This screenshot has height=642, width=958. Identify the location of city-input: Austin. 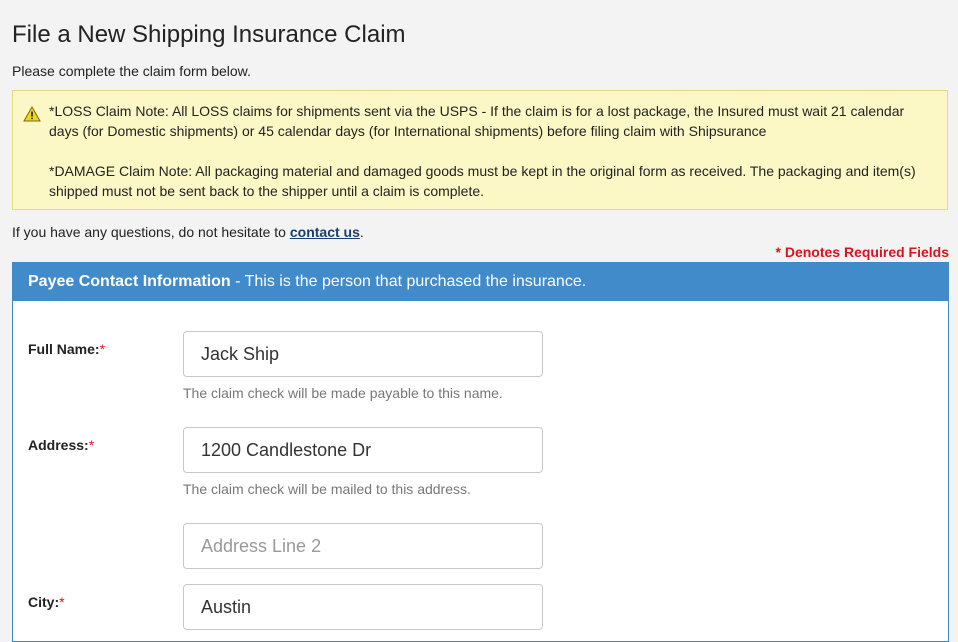
(363, 607).